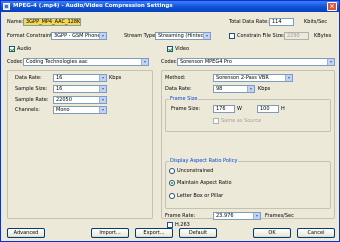  What do you see at coordinates (59, 78) in the screenshot?
I see `audio-data-rate-value: 16` at bounding box center [59, 78].